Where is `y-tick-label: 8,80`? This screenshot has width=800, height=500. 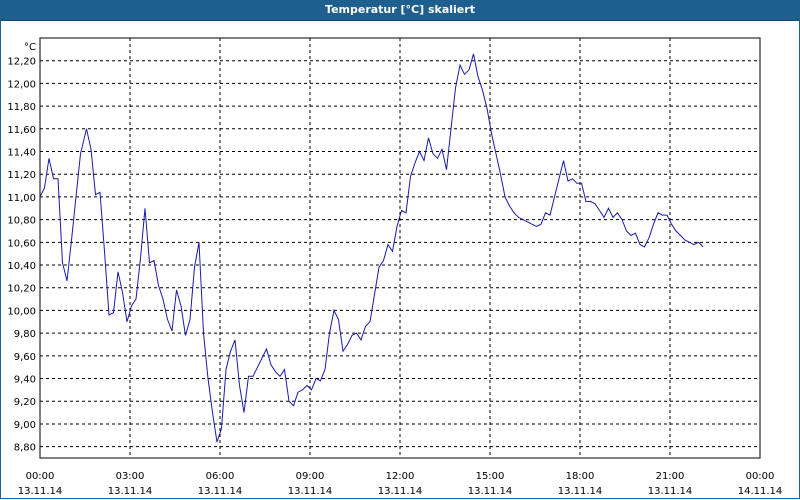
y-tick-label: 8,80 is located at coordinates (25, 448).